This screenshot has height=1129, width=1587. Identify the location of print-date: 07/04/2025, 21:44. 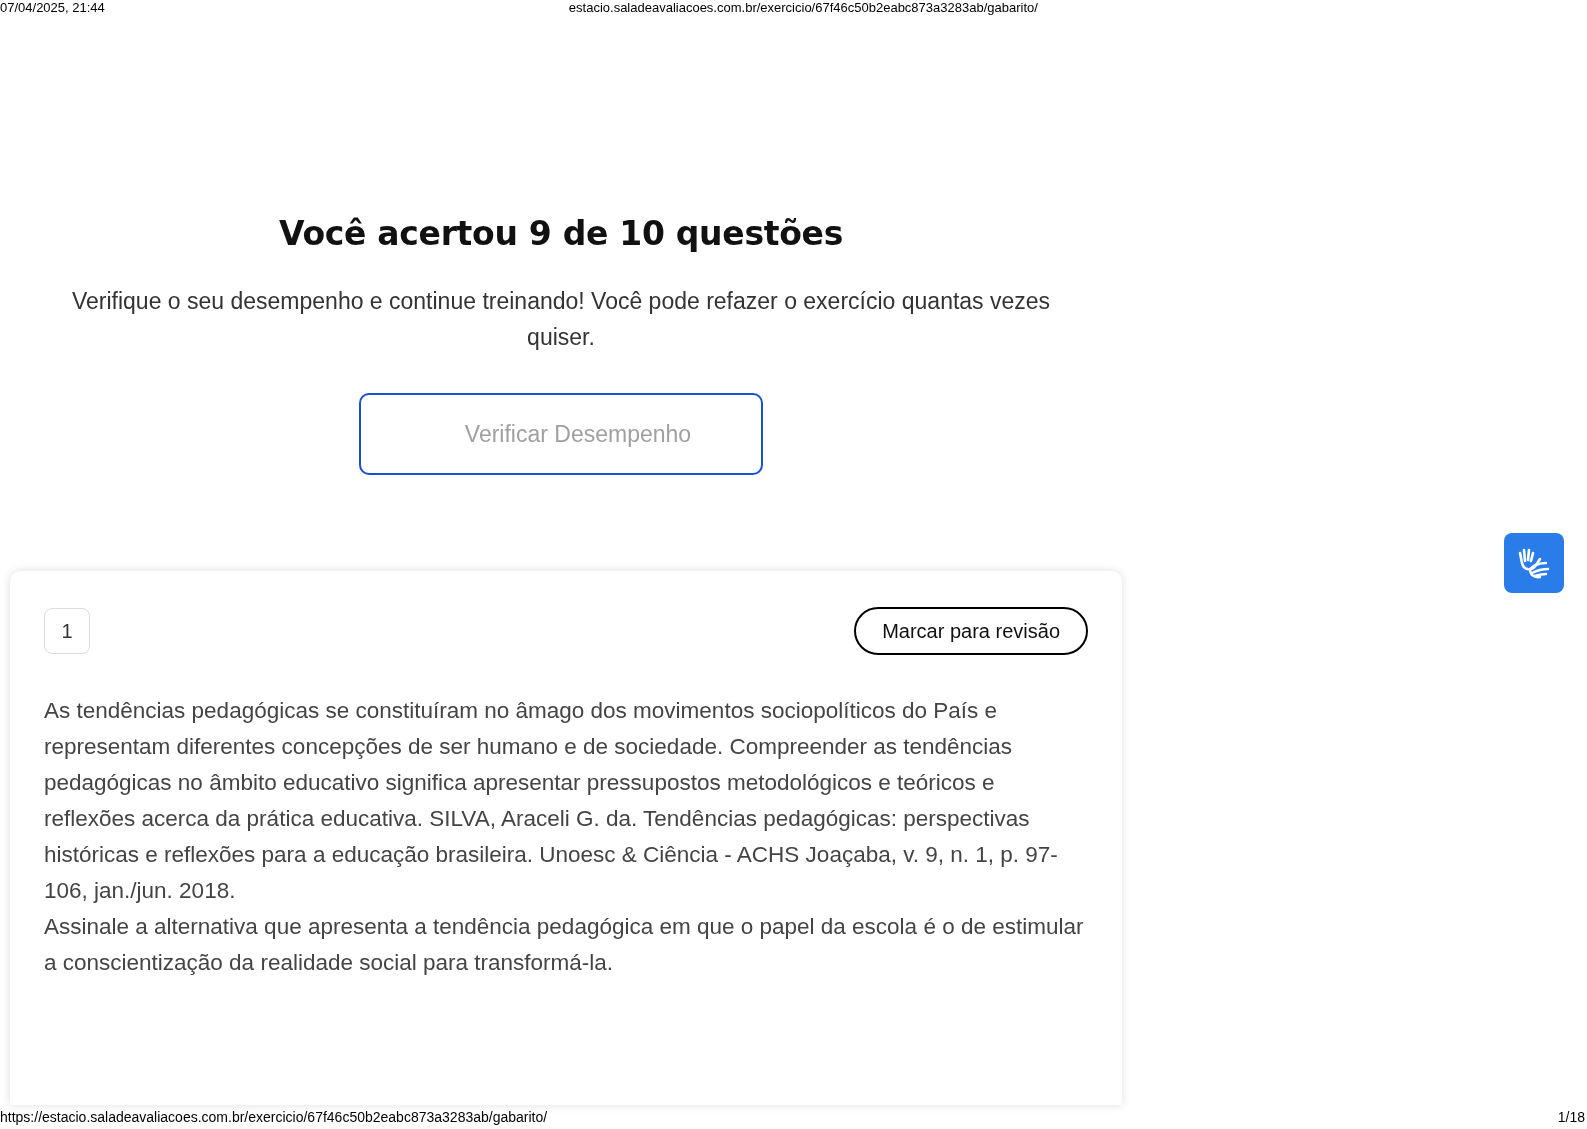
(52, 8).